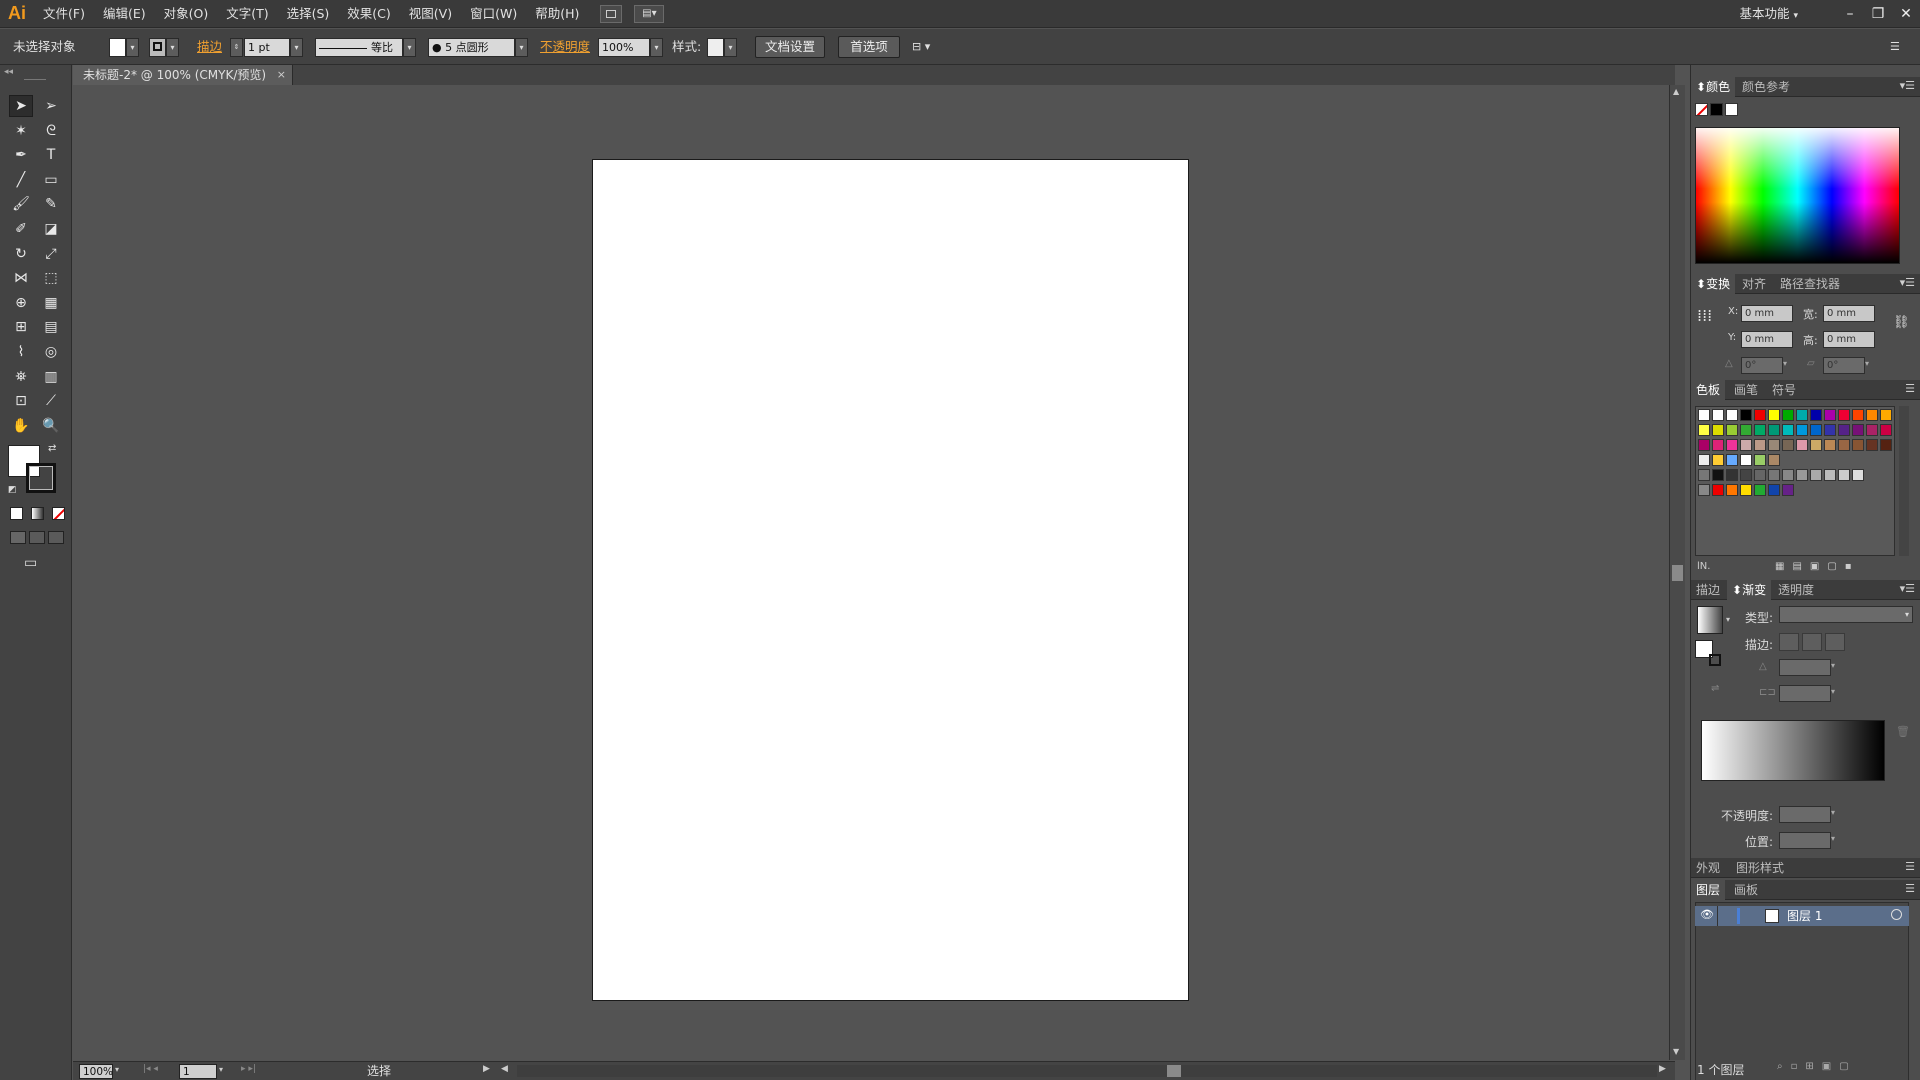 This screenshot has height=1080, width=1920. Describe the element at coordinates (117, 47) in the screenshot. I see `fill-swatch` at that location.